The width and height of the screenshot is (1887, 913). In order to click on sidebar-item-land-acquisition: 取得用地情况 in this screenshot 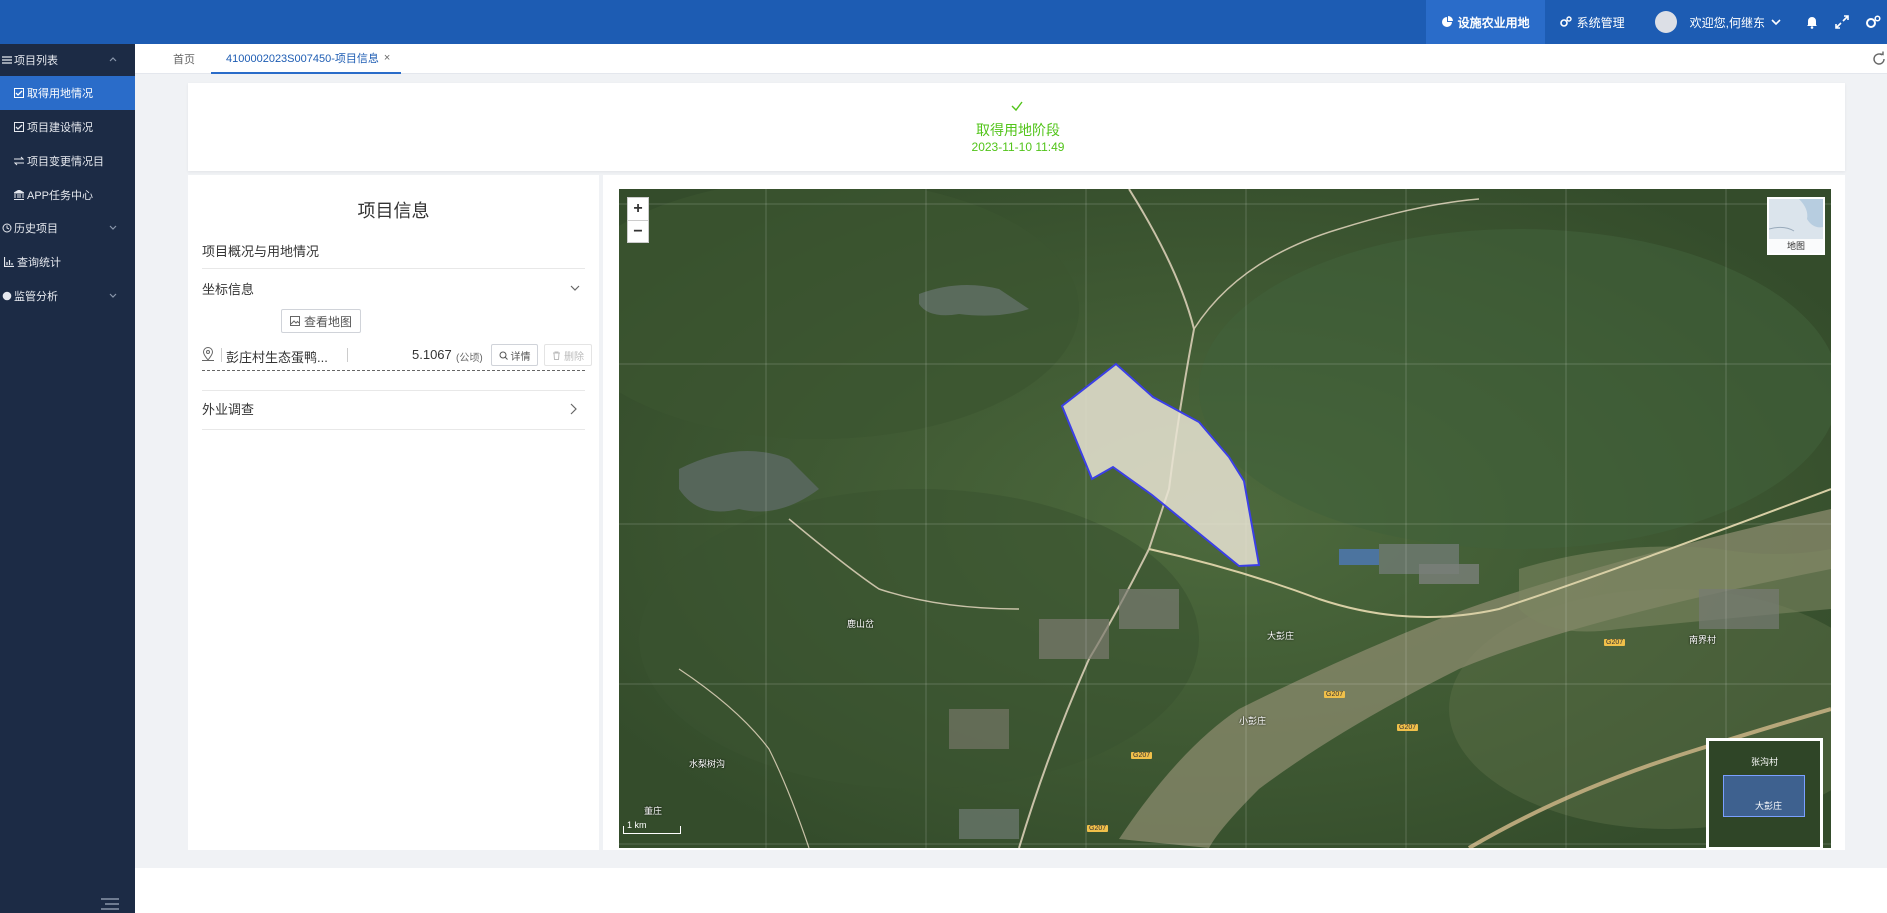, I will do `click(67, 93)`.